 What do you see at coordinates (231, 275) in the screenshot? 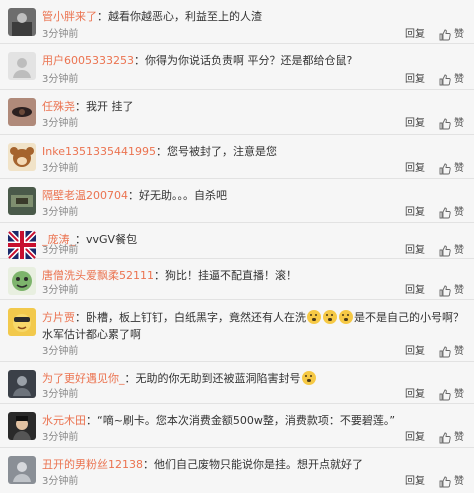
I see `comment-text: 狗比！挂逼不配直播！滚！` at bounding box center [231, 275].